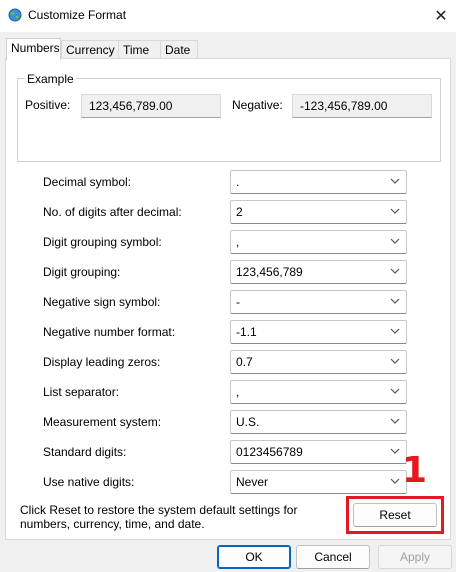  Describe the element at coordinates (441, 16) in the screenshot. I see `close-icon: ✕` at that location.